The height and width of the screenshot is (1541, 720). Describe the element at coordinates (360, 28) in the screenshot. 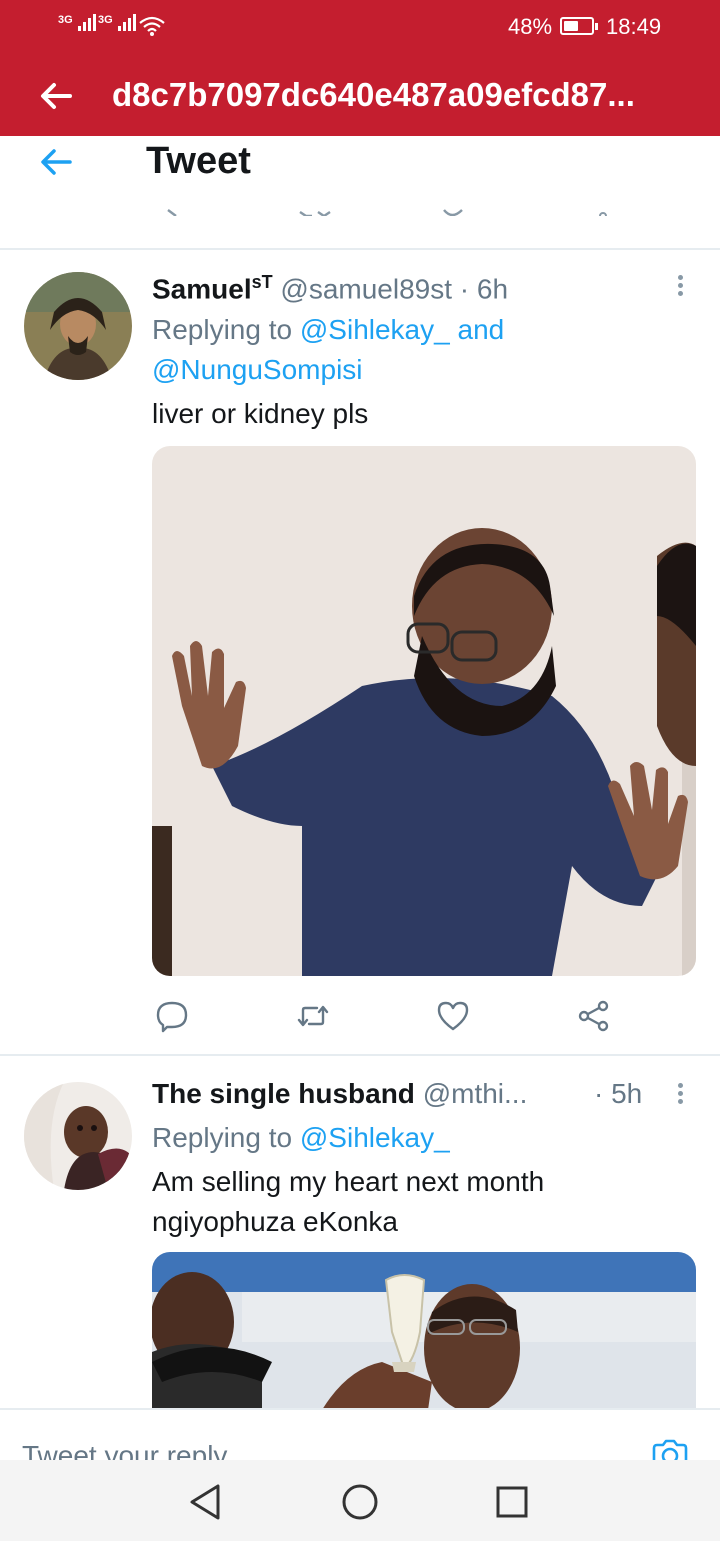

I see `status-bar: 3G 3G 48% 18:49` at that location.